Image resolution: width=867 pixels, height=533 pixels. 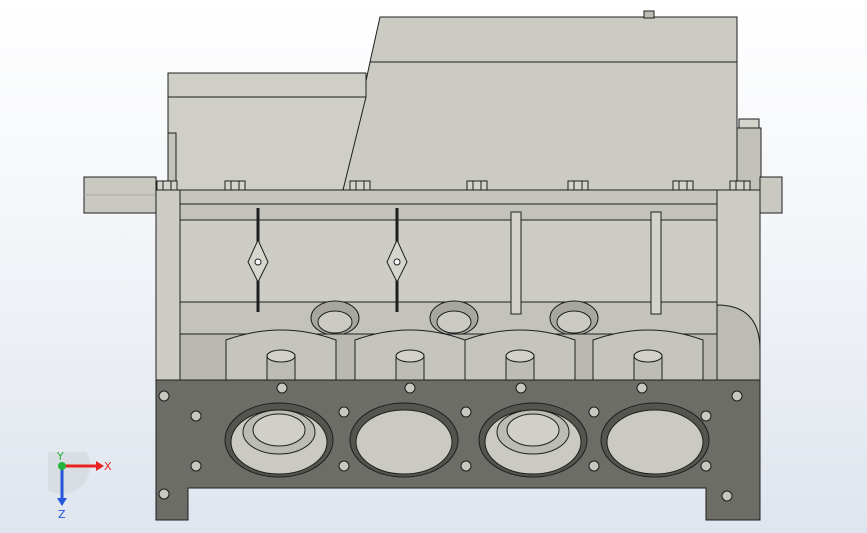 I want to click on z-axis-label: Z, so click(x=62, y=514).